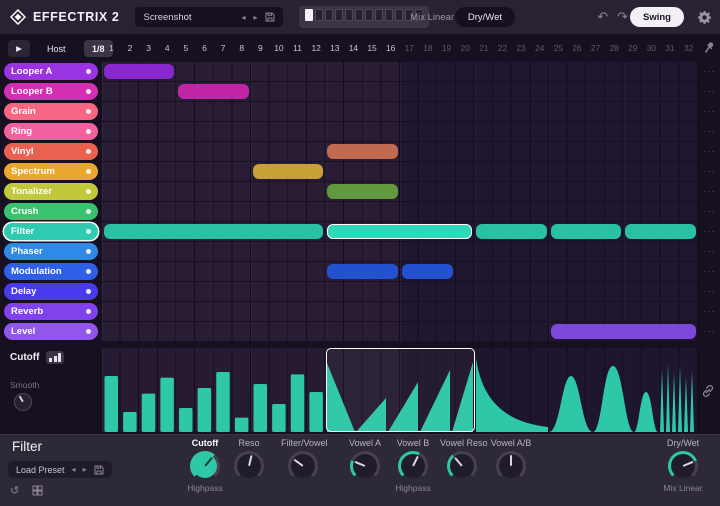 The image size is (720, 506). I want to click on knob-vowel-b: Vowel B Highpass, so click(413, 465).